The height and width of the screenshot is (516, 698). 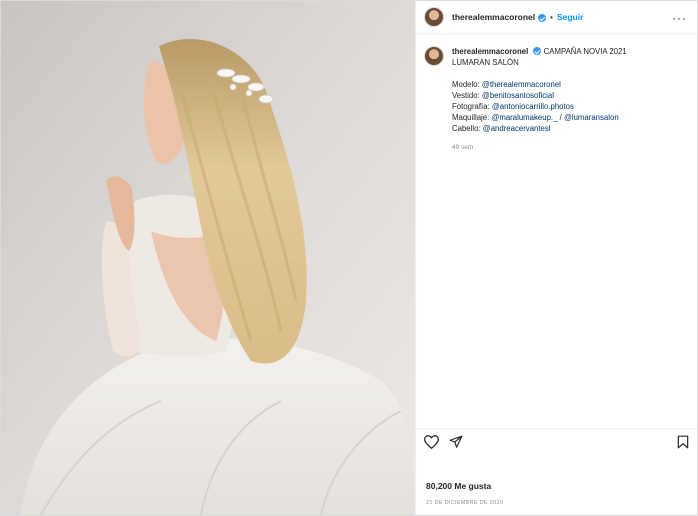 What do you see at coordinates (434, 17) in the screenshot?
I see `avatar` at bounding box center [434, 17].